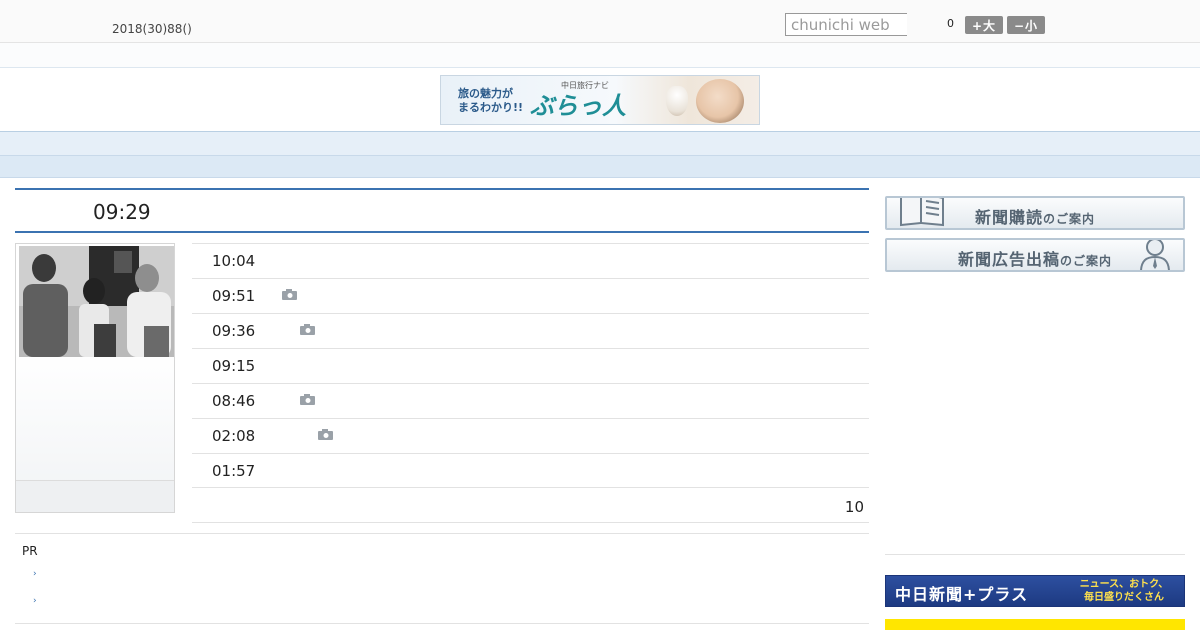  I want to click on subscribe-label-sub: のご案内, so click(1069, 219).